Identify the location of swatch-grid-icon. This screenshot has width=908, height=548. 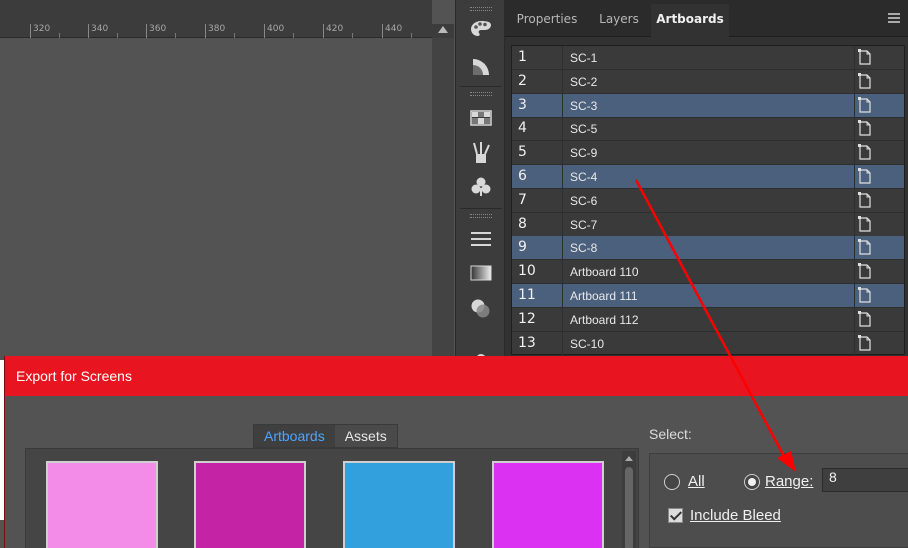
(481, 118).